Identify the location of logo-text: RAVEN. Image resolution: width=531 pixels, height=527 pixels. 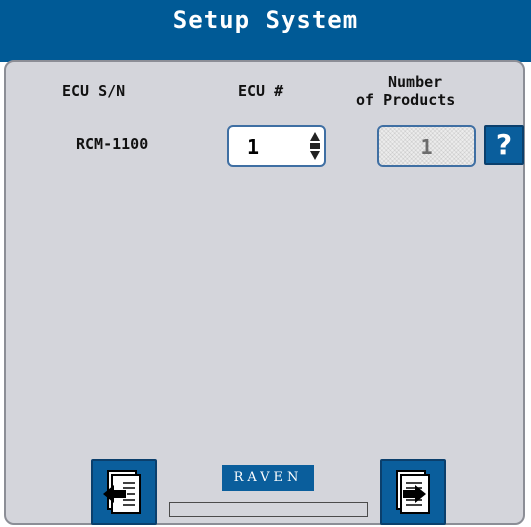
(268, 477).